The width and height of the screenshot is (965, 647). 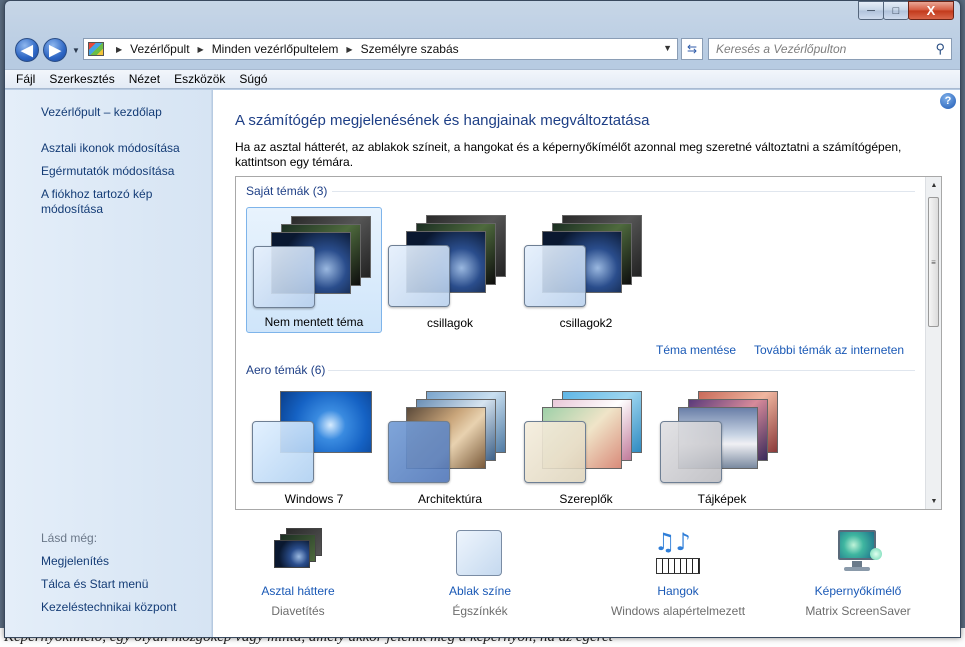 I want to click on window-color-icon, so click(x=480, y=552).